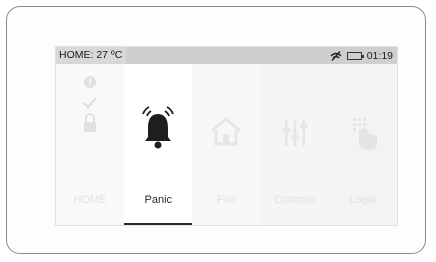  Describe the element at coordinates (295, 200) in the screenshot. I see `tile-controls-label: Controls` at that location.